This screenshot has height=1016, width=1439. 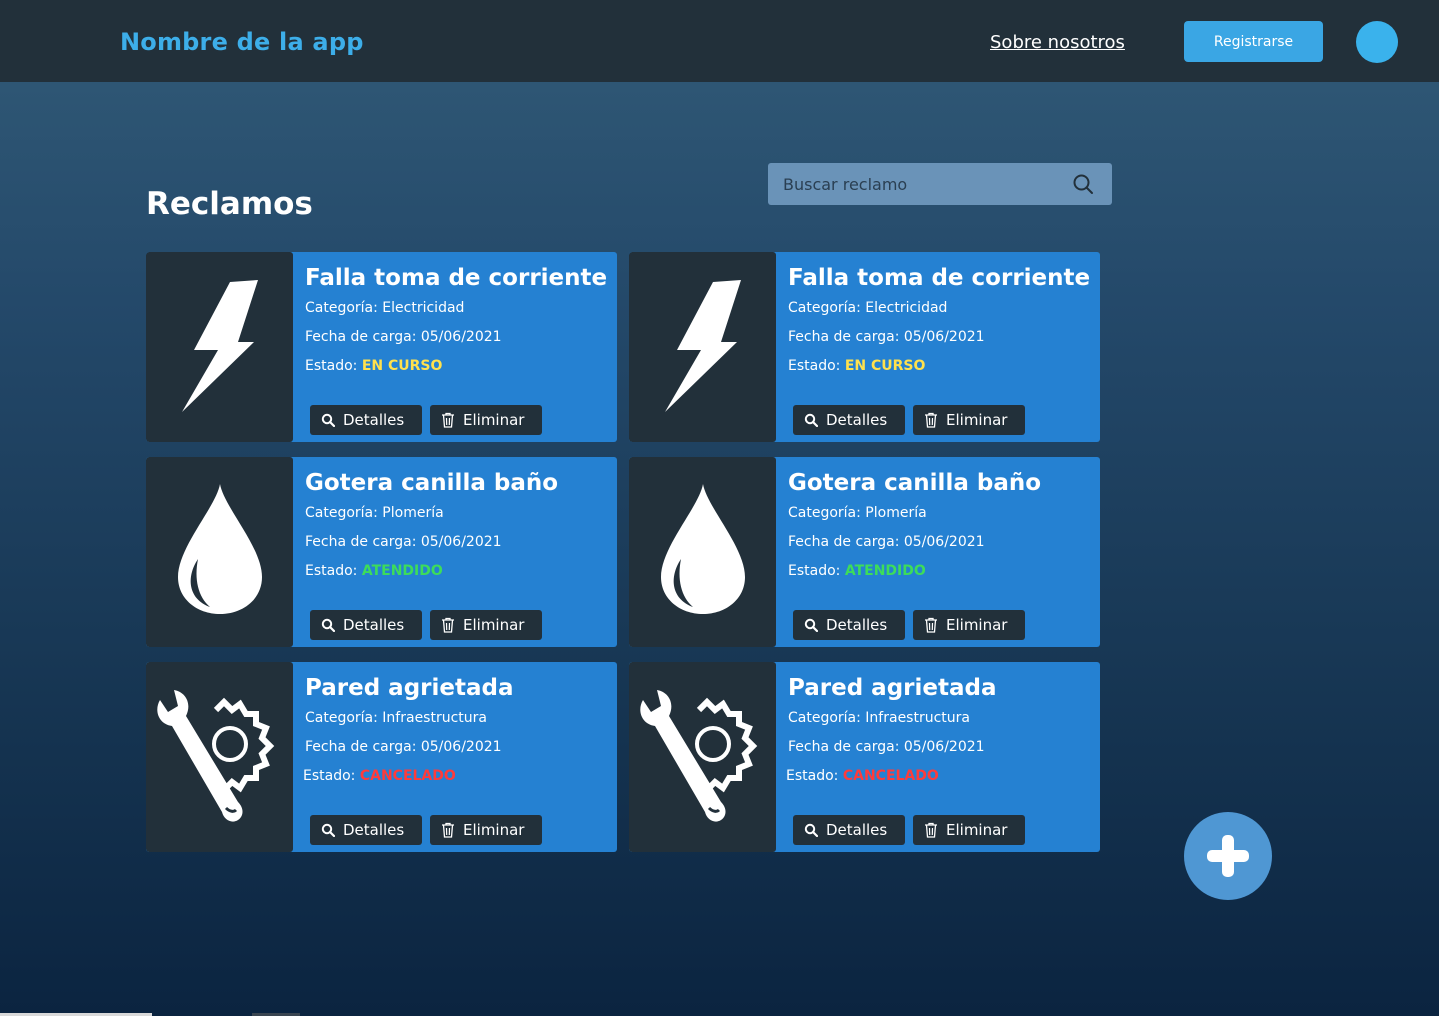 What do you see at coordinates (242, 42) in the screenshot?
I see `app-name: Nombre de la app` at bounding box center [242, 42].